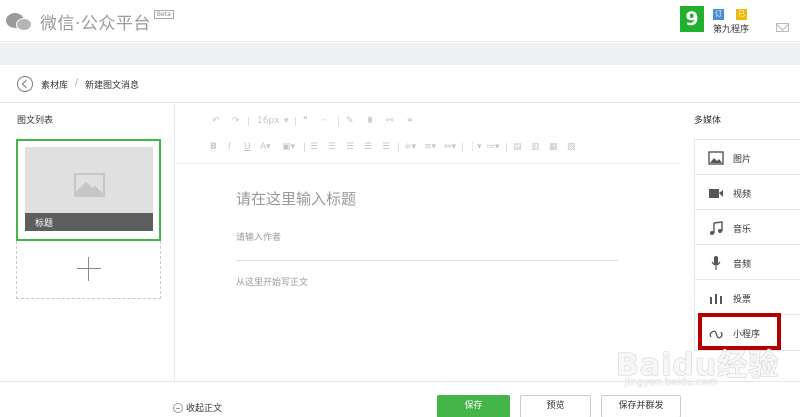  I want to click on music-icon, so click(716, 228).